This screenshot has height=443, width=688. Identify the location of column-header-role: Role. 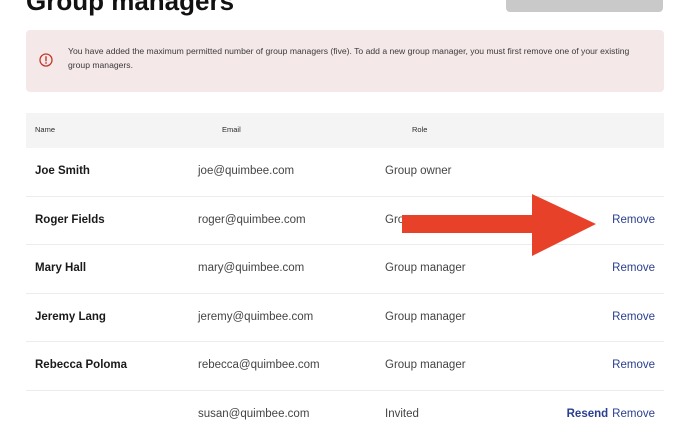
(419, 129).